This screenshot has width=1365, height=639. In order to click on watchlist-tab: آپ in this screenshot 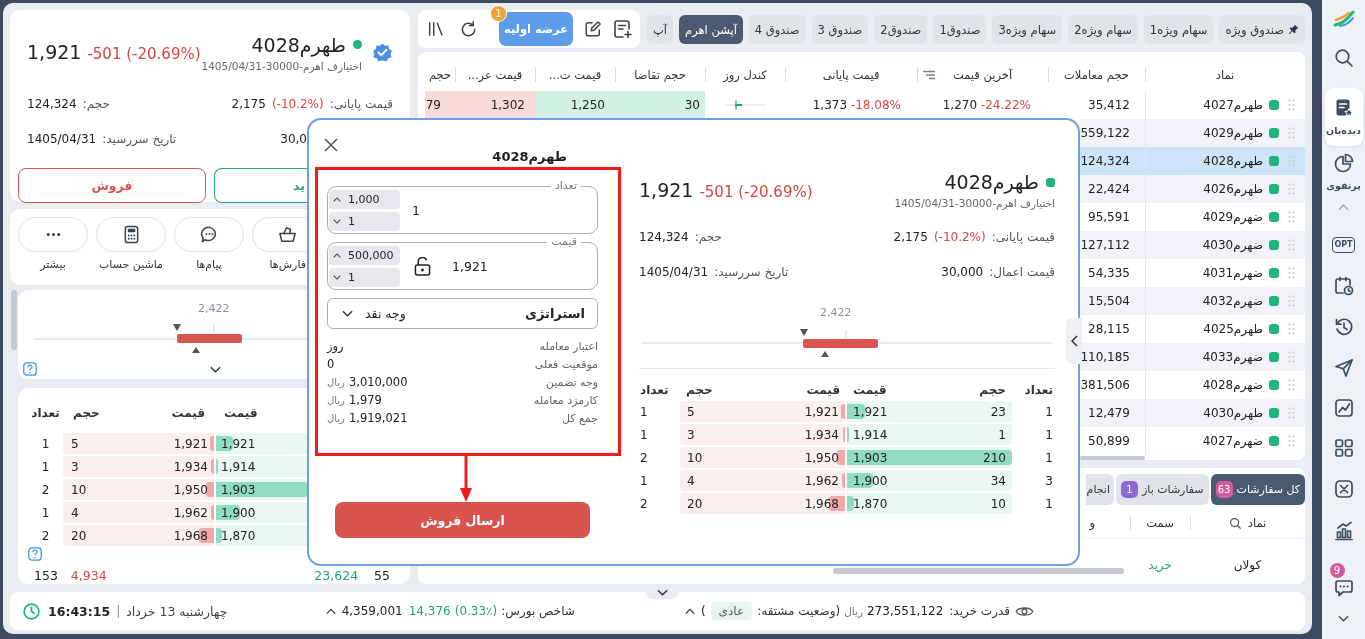, I will do `click(660, 29)`.